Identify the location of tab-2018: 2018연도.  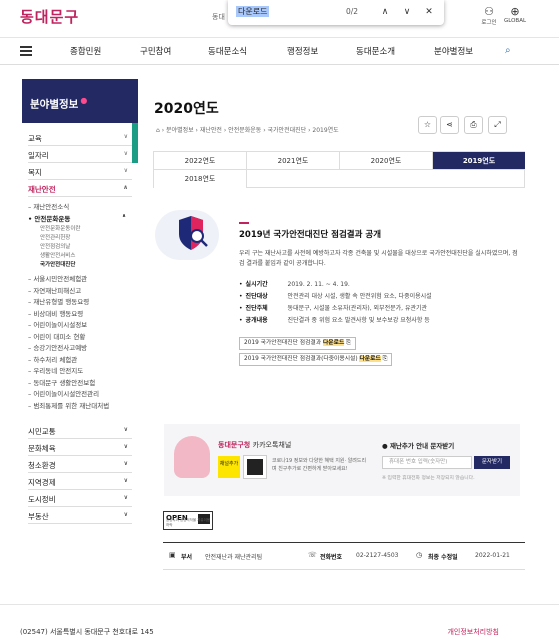
(200, 179).